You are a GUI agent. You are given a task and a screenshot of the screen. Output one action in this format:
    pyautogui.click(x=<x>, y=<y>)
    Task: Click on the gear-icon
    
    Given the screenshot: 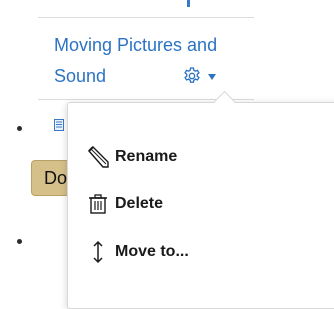 What is the action you would take?
    pyautogui.click(x=192, y=75)
    